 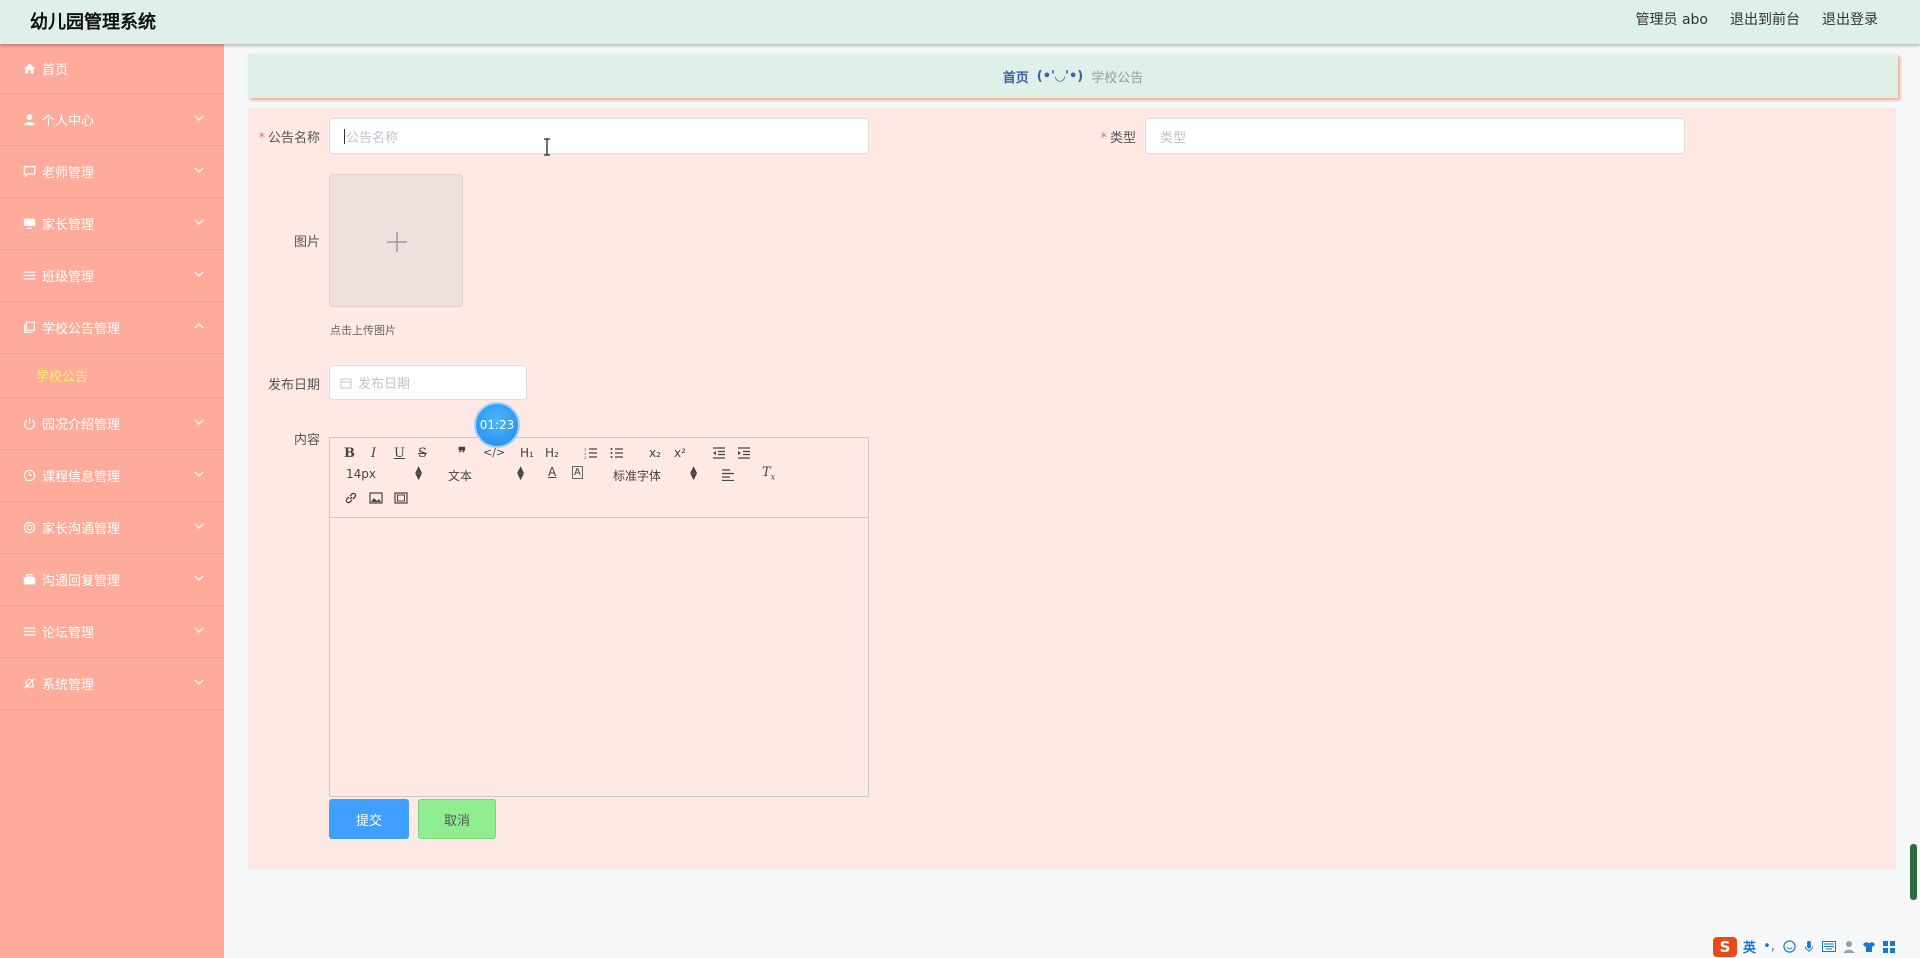 I want to click on sidebar-item-forum: 论坛管理, so click(x=112, y=632).